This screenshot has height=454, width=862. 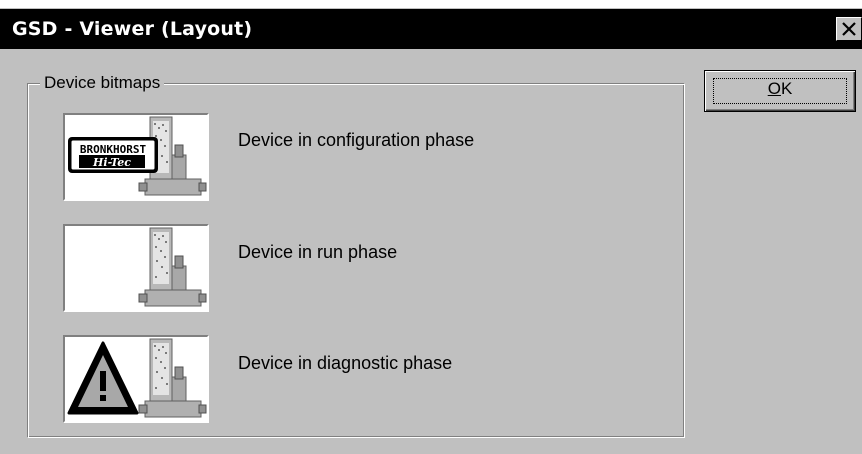 What do you see at coordinates (172, 378) in the screenshot?
I see `device-body-icon` at bounding box center [172, 378].